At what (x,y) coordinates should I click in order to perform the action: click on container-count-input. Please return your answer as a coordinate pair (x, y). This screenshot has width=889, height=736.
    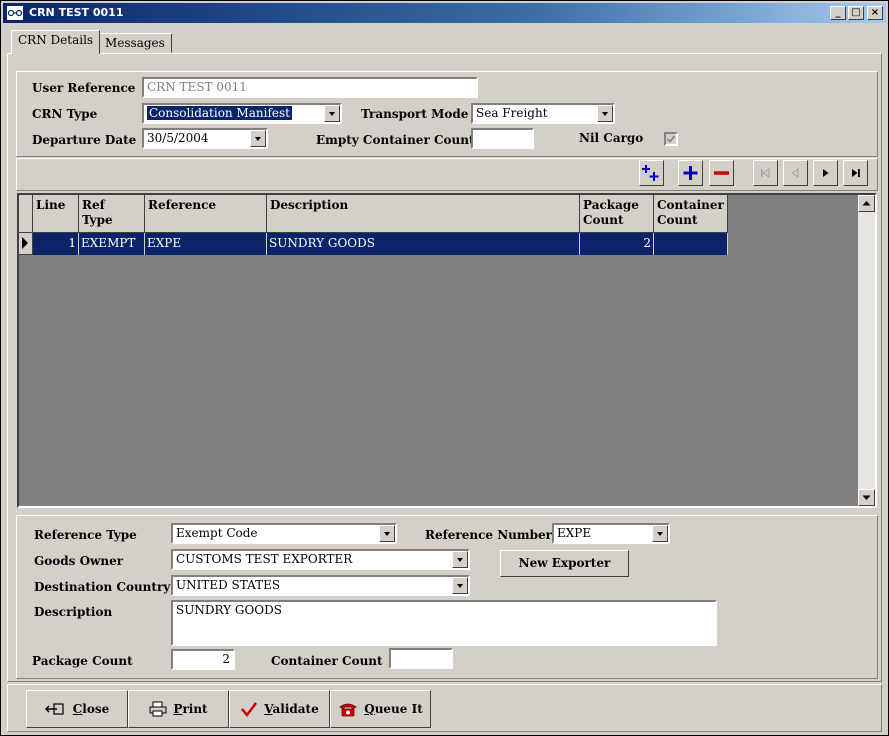
    Looking at the image, I should click on (421, 658).